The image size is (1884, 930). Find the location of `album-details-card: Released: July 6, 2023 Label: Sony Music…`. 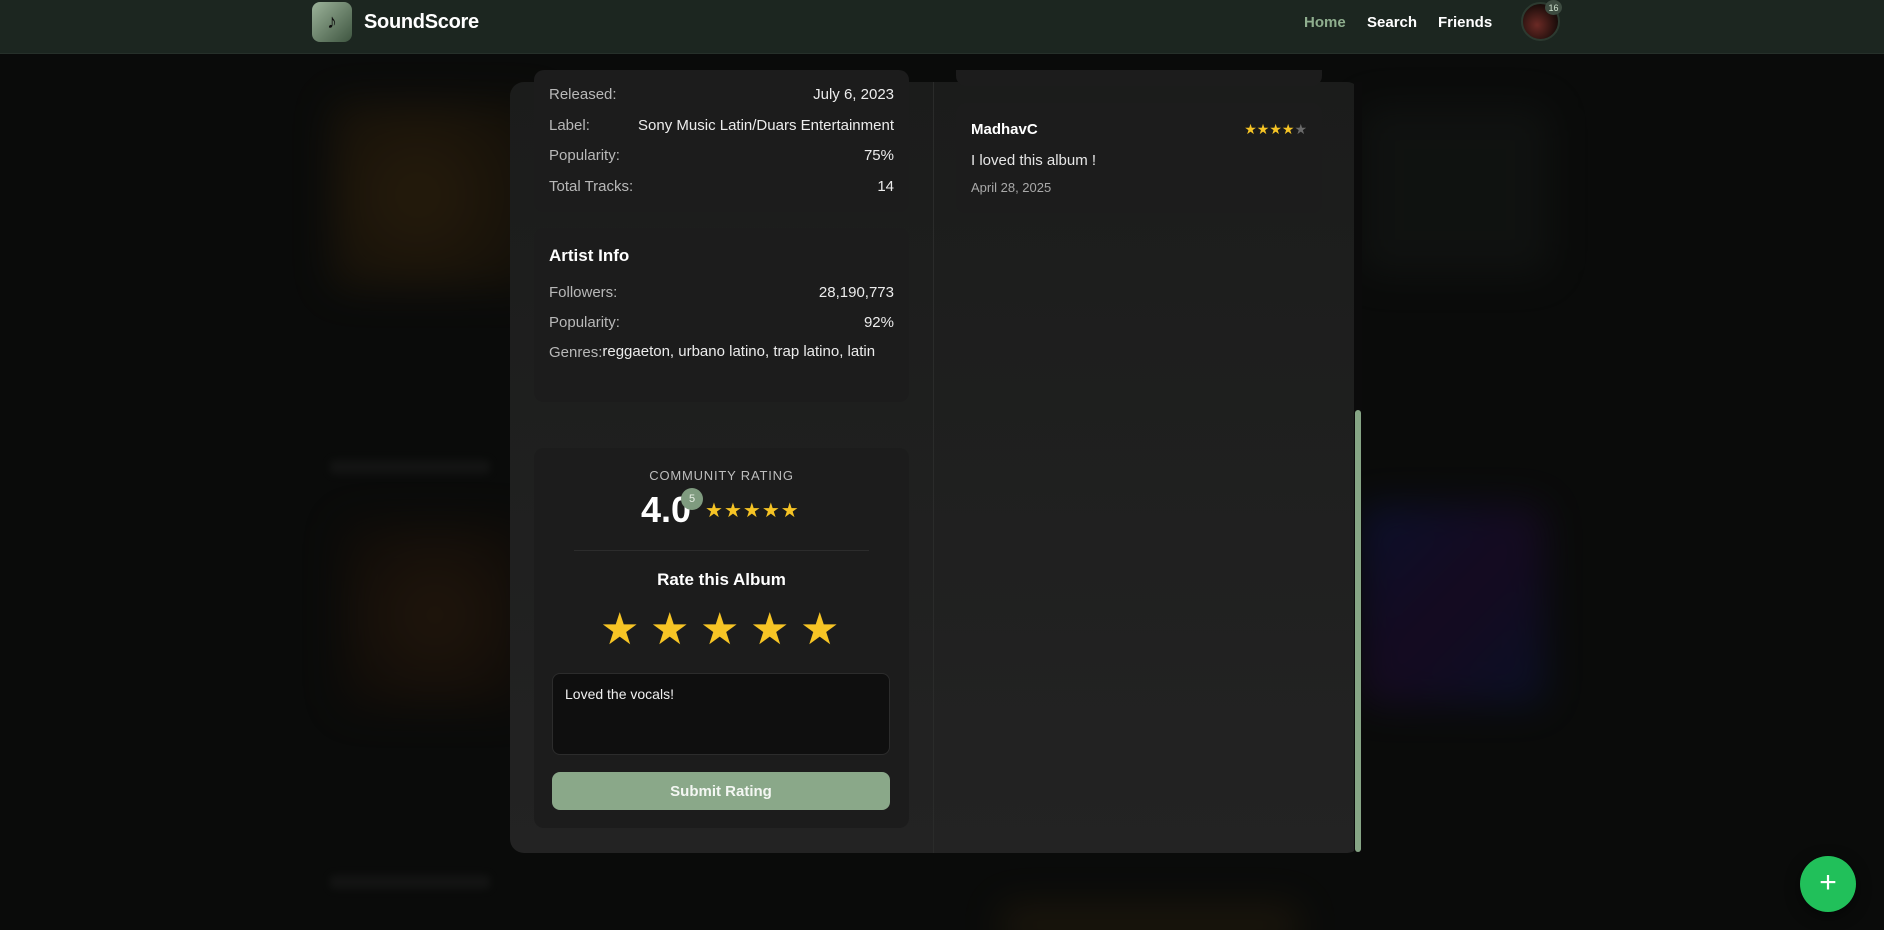

album-details-card: Released: July 6, 2023 Label: Sony Music… is located at coordinates (721, 141).